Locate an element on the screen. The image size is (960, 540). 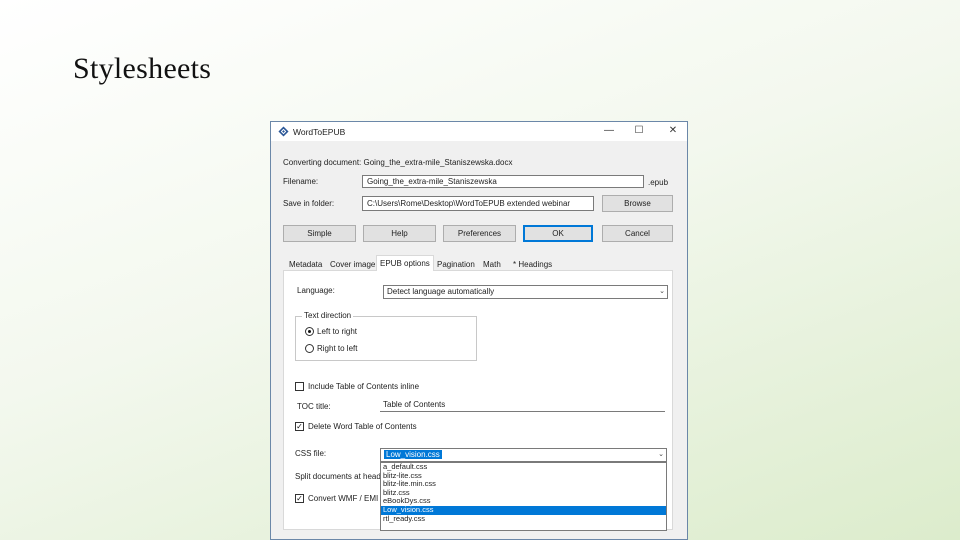
delete-toc-checkbox: ✓ is located at coordinates (299, 426).